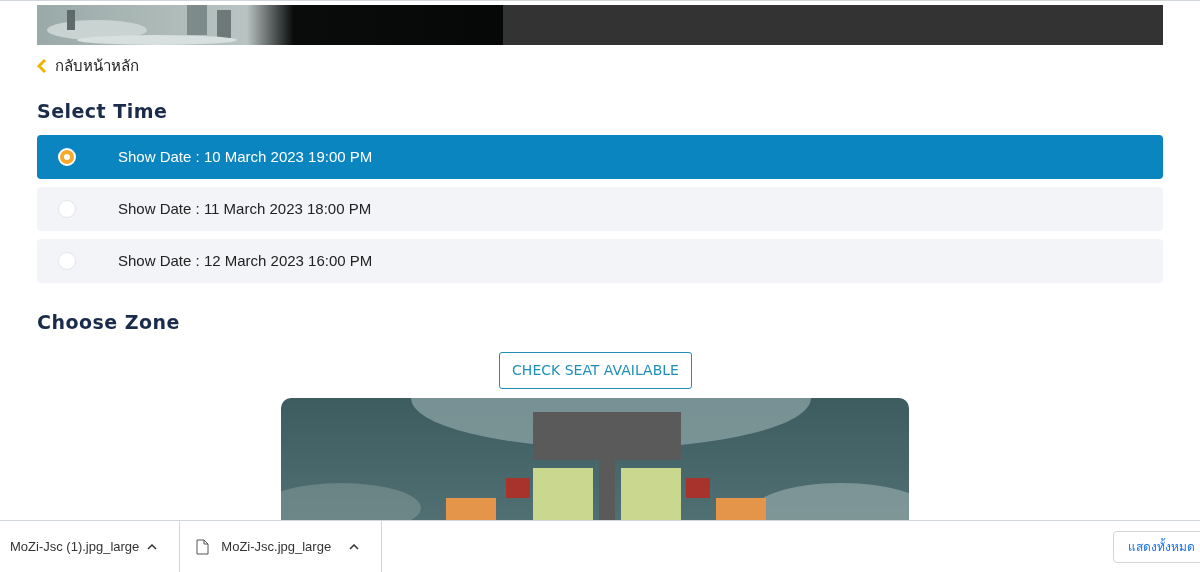 The image size is (1200, 572). What do you see at coordinates (600, 209) in the screenshot?
I see `show-date-option: Show Date : 11 March 2023 18:00 PM` at bounding box center [600, 209].